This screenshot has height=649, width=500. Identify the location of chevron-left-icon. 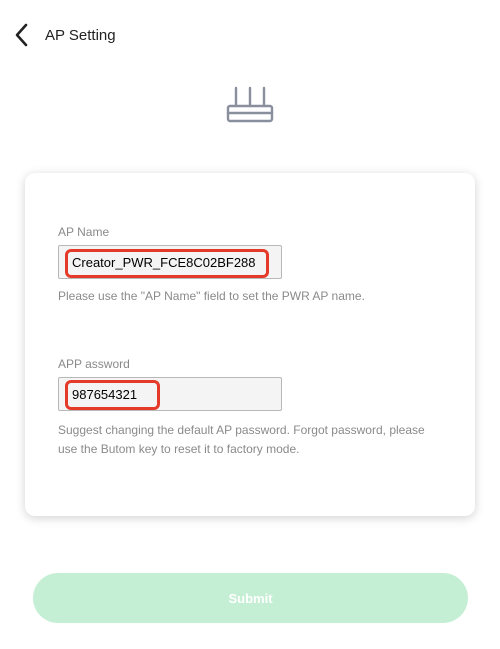
(21, 35).